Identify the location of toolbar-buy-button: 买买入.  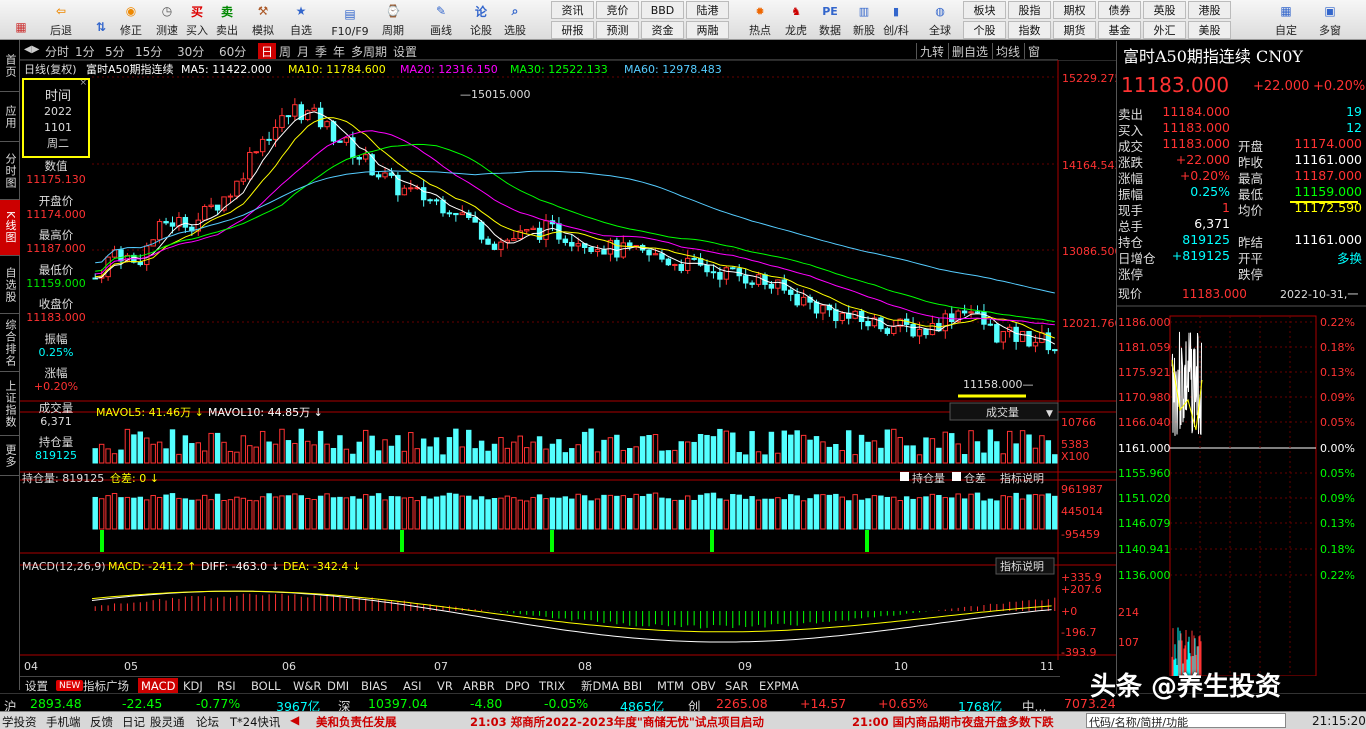
(197, 20).